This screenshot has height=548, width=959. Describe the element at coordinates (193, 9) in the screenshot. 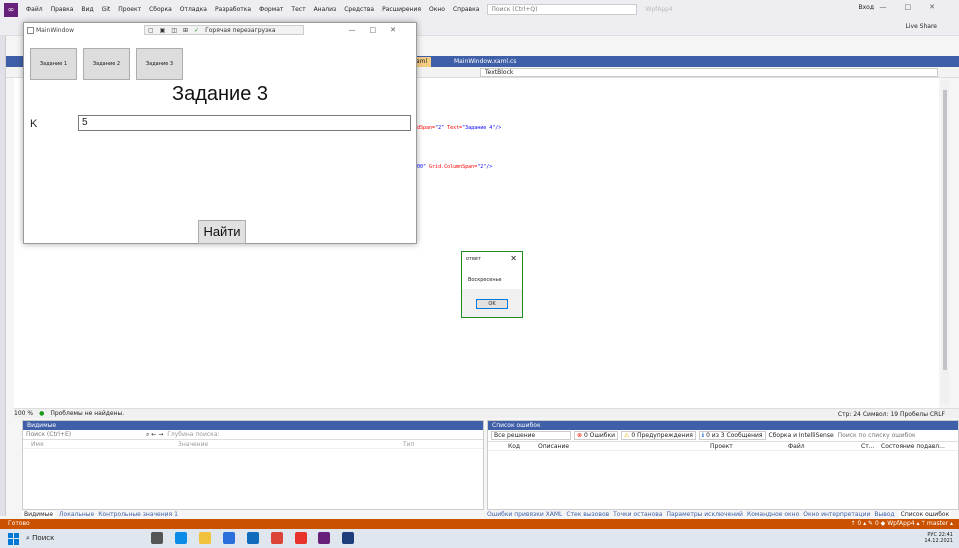

I see `menu-debug: Отладка` at that location.